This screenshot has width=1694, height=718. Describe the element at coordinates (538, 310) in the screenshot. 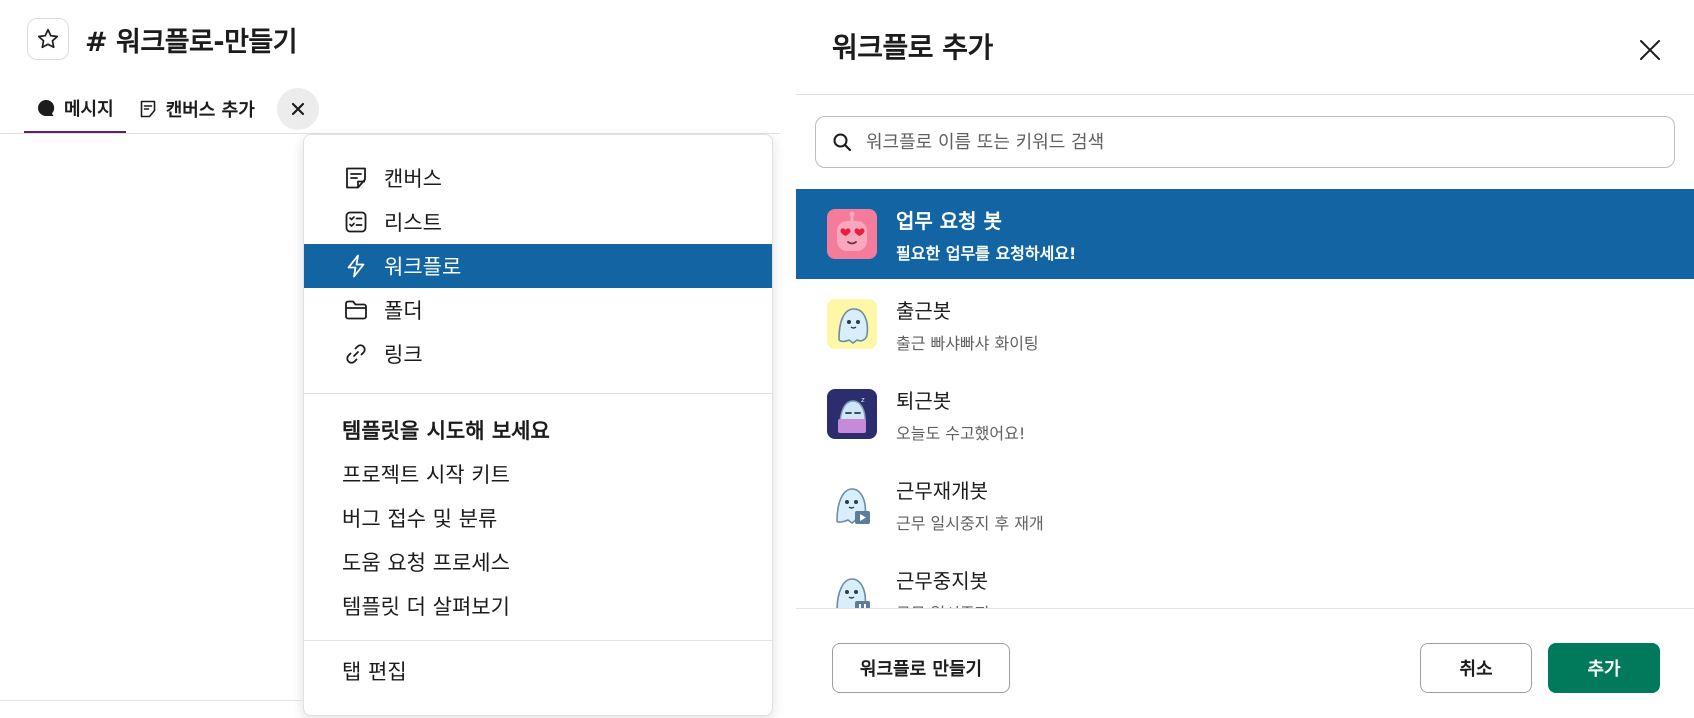

I see `menu-item-folder: 폴더` at that location.